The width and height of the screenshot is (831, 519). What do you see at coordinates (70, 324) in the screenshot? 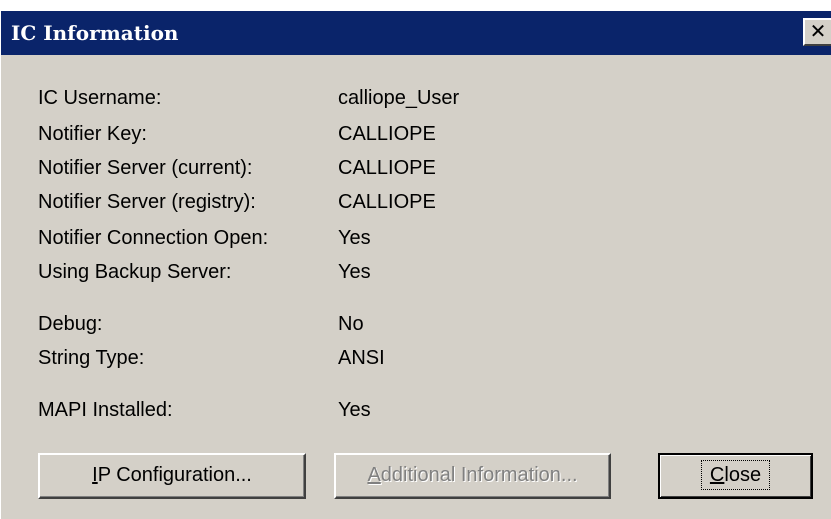
I see `label-debug: Debug:` at bounding box center [70, 324].